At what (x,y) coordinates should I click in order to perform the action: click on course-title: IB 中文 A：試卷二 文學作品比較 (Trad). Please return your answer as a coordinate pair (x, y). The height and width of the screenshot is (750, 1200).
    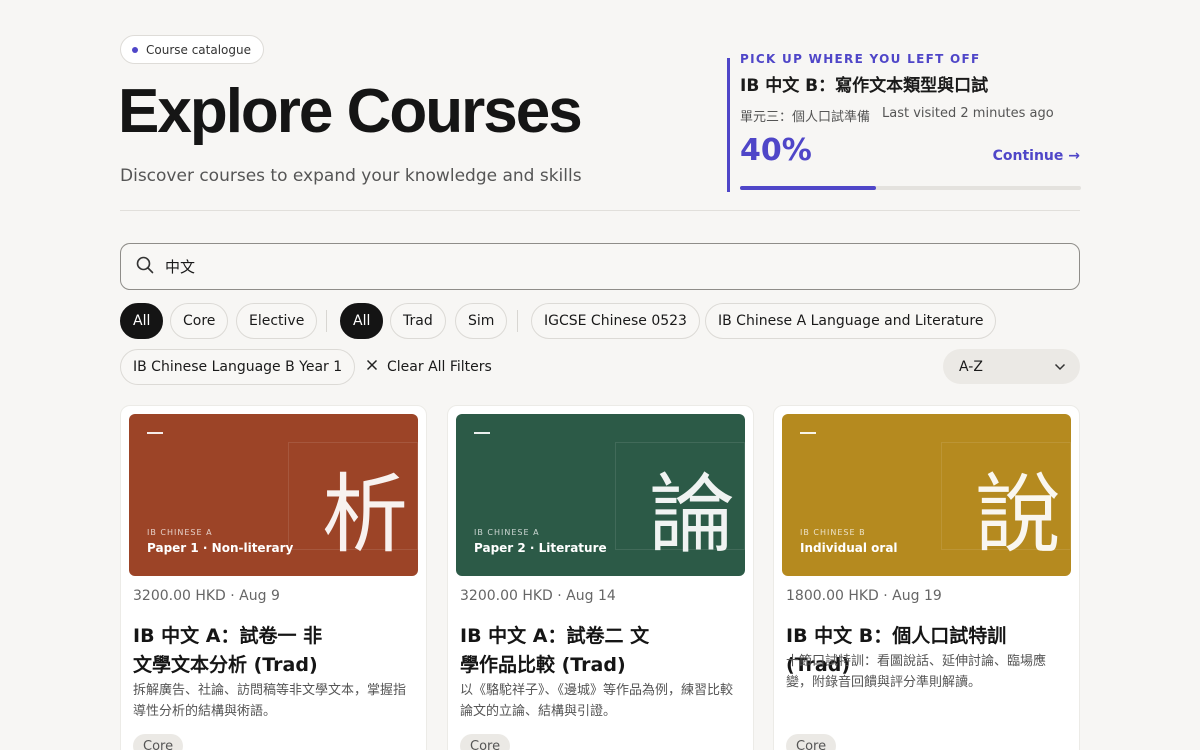
    Looking at the image, I should click on (560, 651).